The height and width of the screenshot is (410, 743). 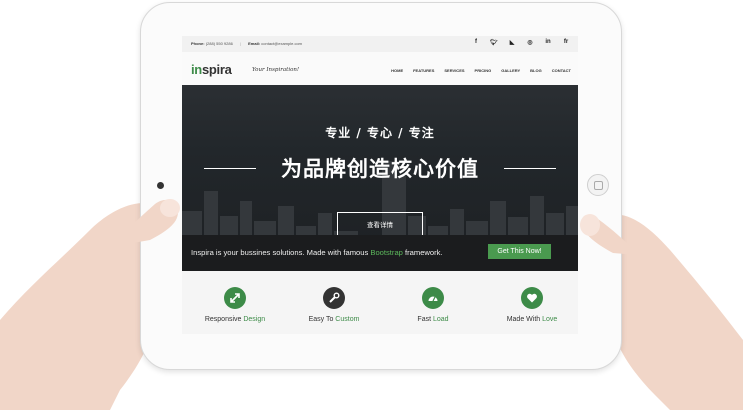 What do you see at coordinates (235, 298) in the screenshot?
I see `resize-arrows-icon` at bounding box center [235, 298].